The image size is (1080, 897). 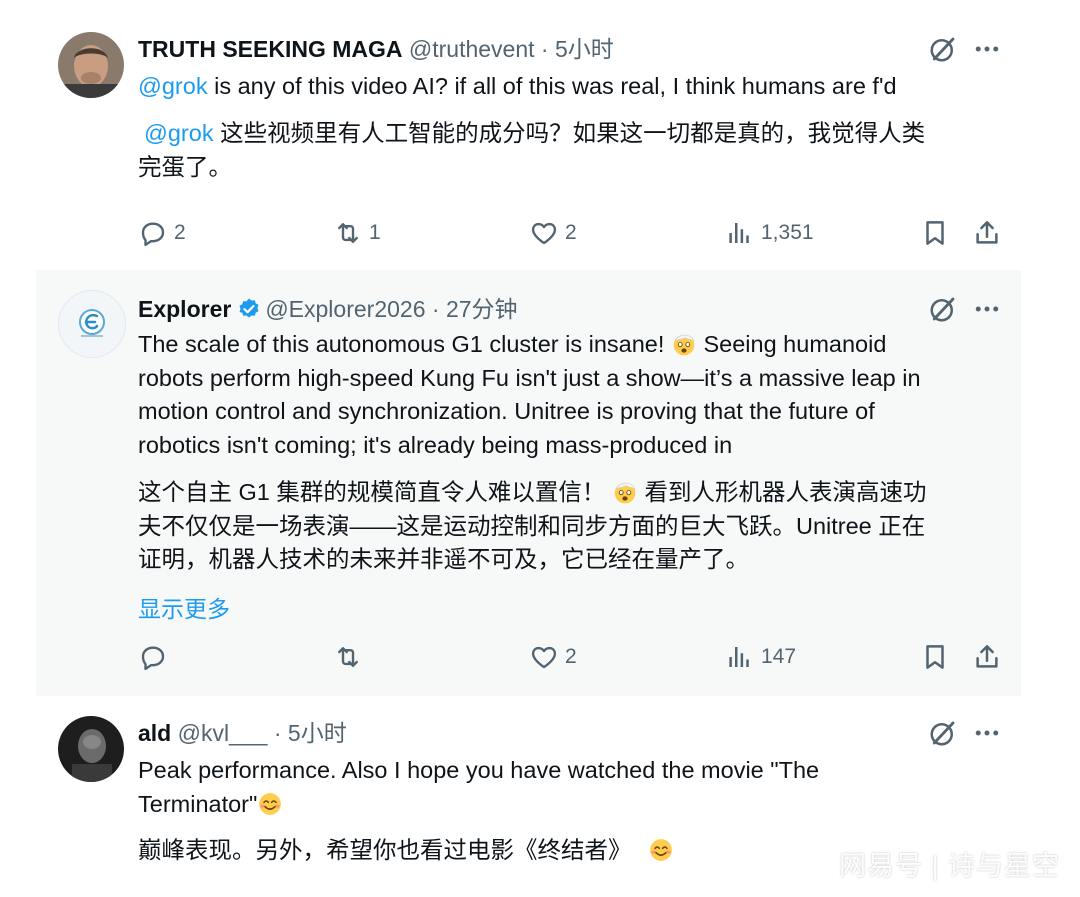 I want to click on retweet-count: 1, so click(x=375, y=232).